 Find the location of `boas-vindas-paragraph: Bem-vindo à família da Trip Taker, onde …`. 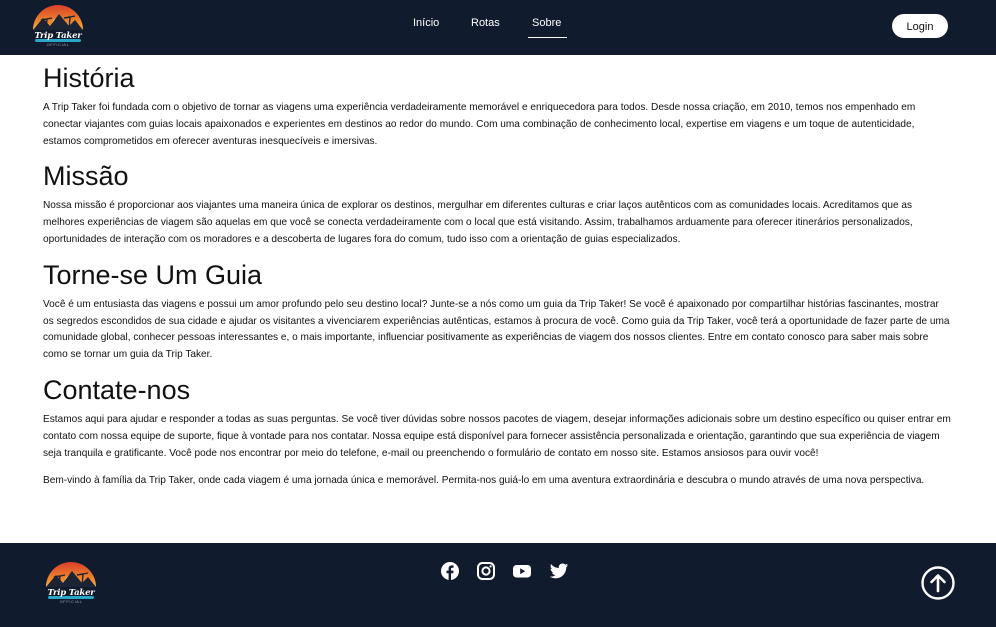

boas-vindas-paragraph: Bem-vindo à família da Trip Taker, onde … is located at coordinates (484, 481).